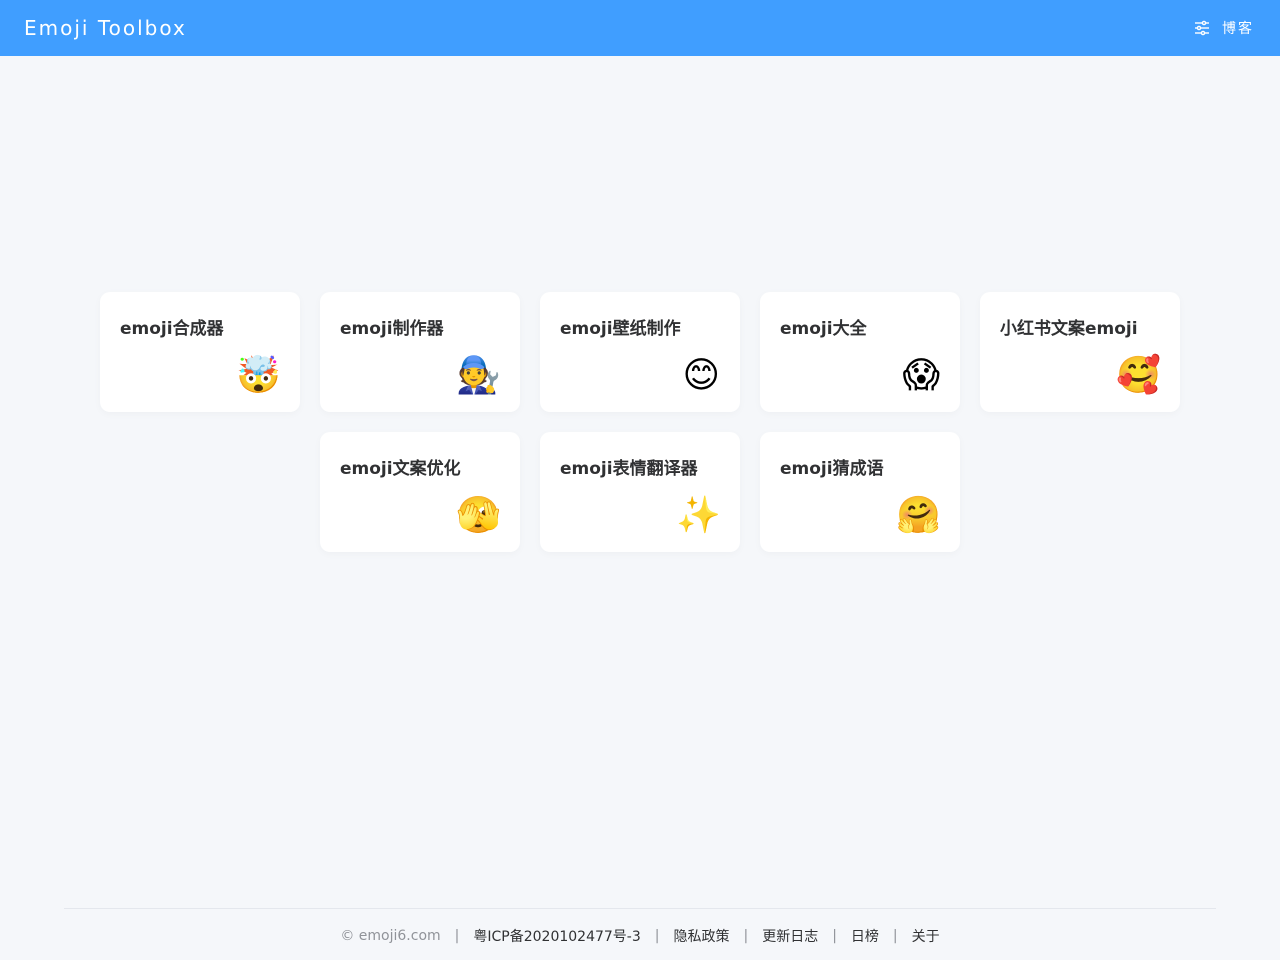 Image resolution: width=1280 pixels, height=960 pixels. Describe the element at coordinates (172, 329) in the screenshot. I see `card-title: emoji合成器` at that location.